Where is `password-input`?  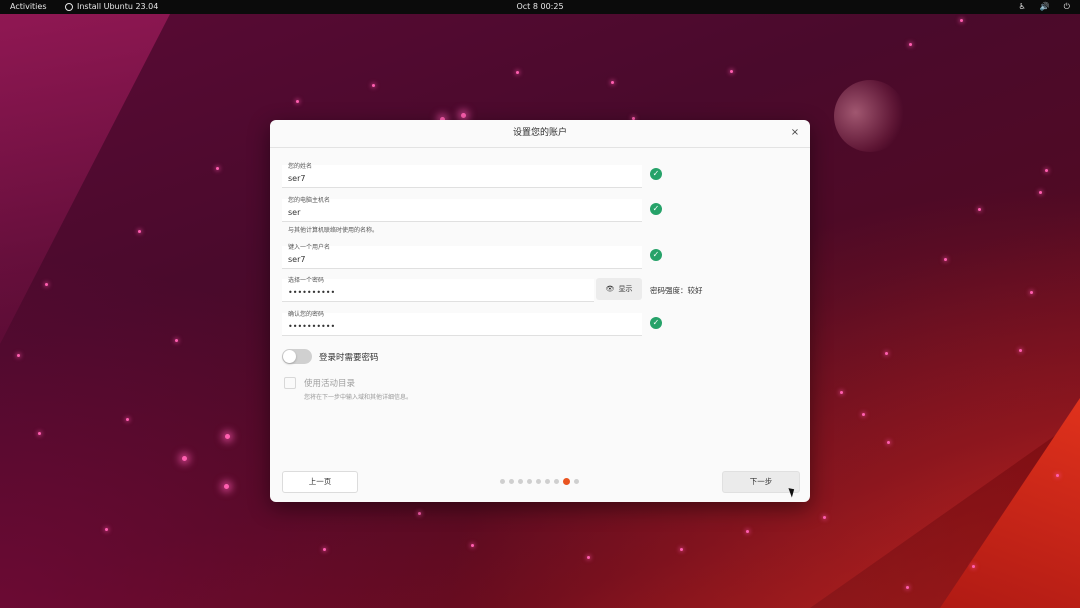 password-input is located at coordinates (438, 292).